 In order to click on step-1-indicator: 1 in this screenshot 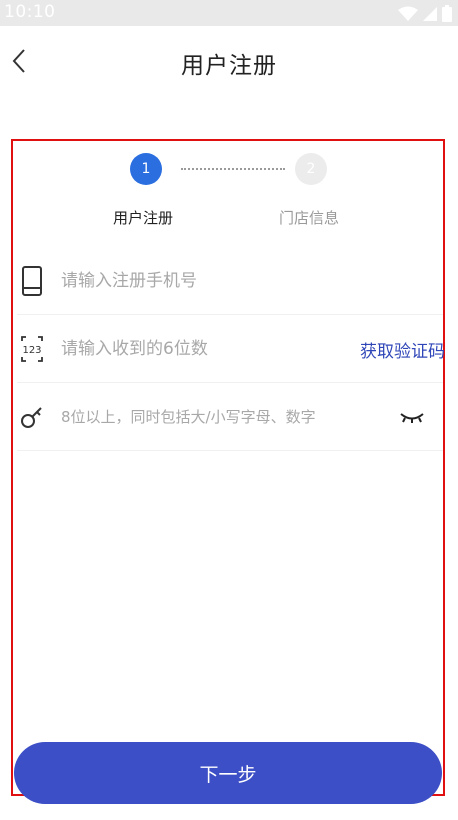, I will do `click(146, 169)`.